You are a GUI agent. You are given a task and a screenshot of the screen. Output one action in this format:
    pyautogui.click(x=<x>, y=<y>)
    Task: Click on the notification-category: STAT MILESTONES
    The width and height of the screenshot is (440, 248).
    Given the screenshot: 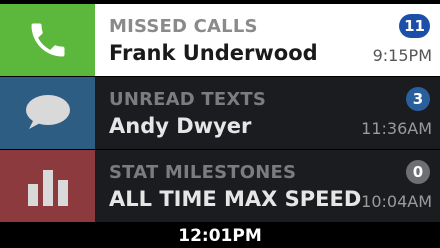 What is the action you would take?
    pyautogui.click(x=203, y=172)
    